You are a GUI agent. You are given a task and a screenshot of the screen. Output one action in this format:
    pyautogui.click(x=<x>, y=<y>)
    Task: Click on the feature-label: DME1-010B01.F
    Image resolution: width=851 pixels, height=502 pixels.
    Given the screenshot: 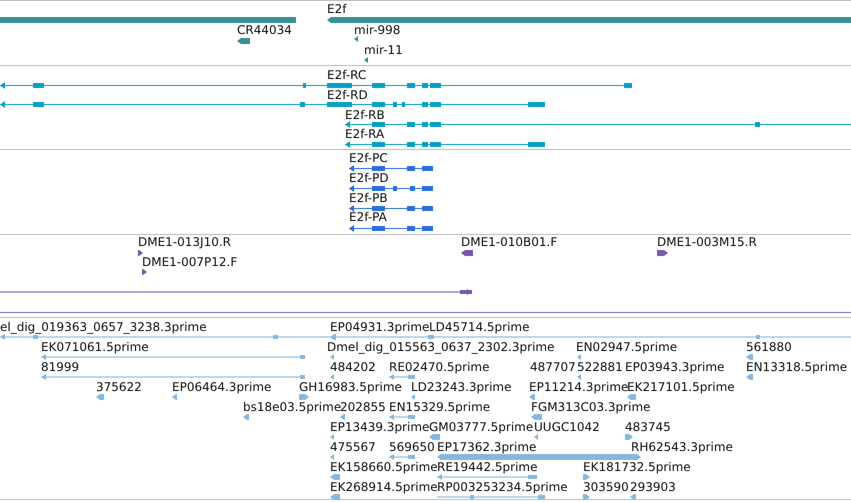 What is the action you would take?
    pyautogui.click(x=509, y=242)
    